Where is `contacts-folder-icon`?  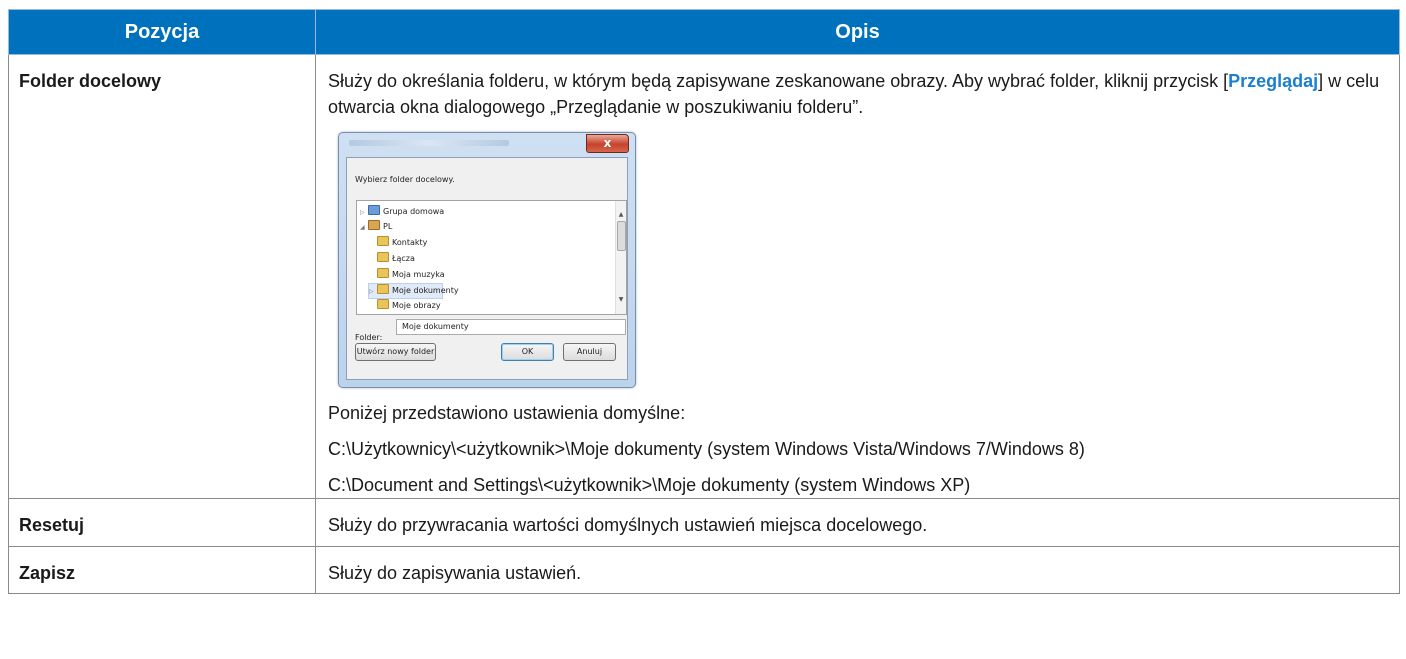 contacts-folder-icon is located at coordinates (383, 241).